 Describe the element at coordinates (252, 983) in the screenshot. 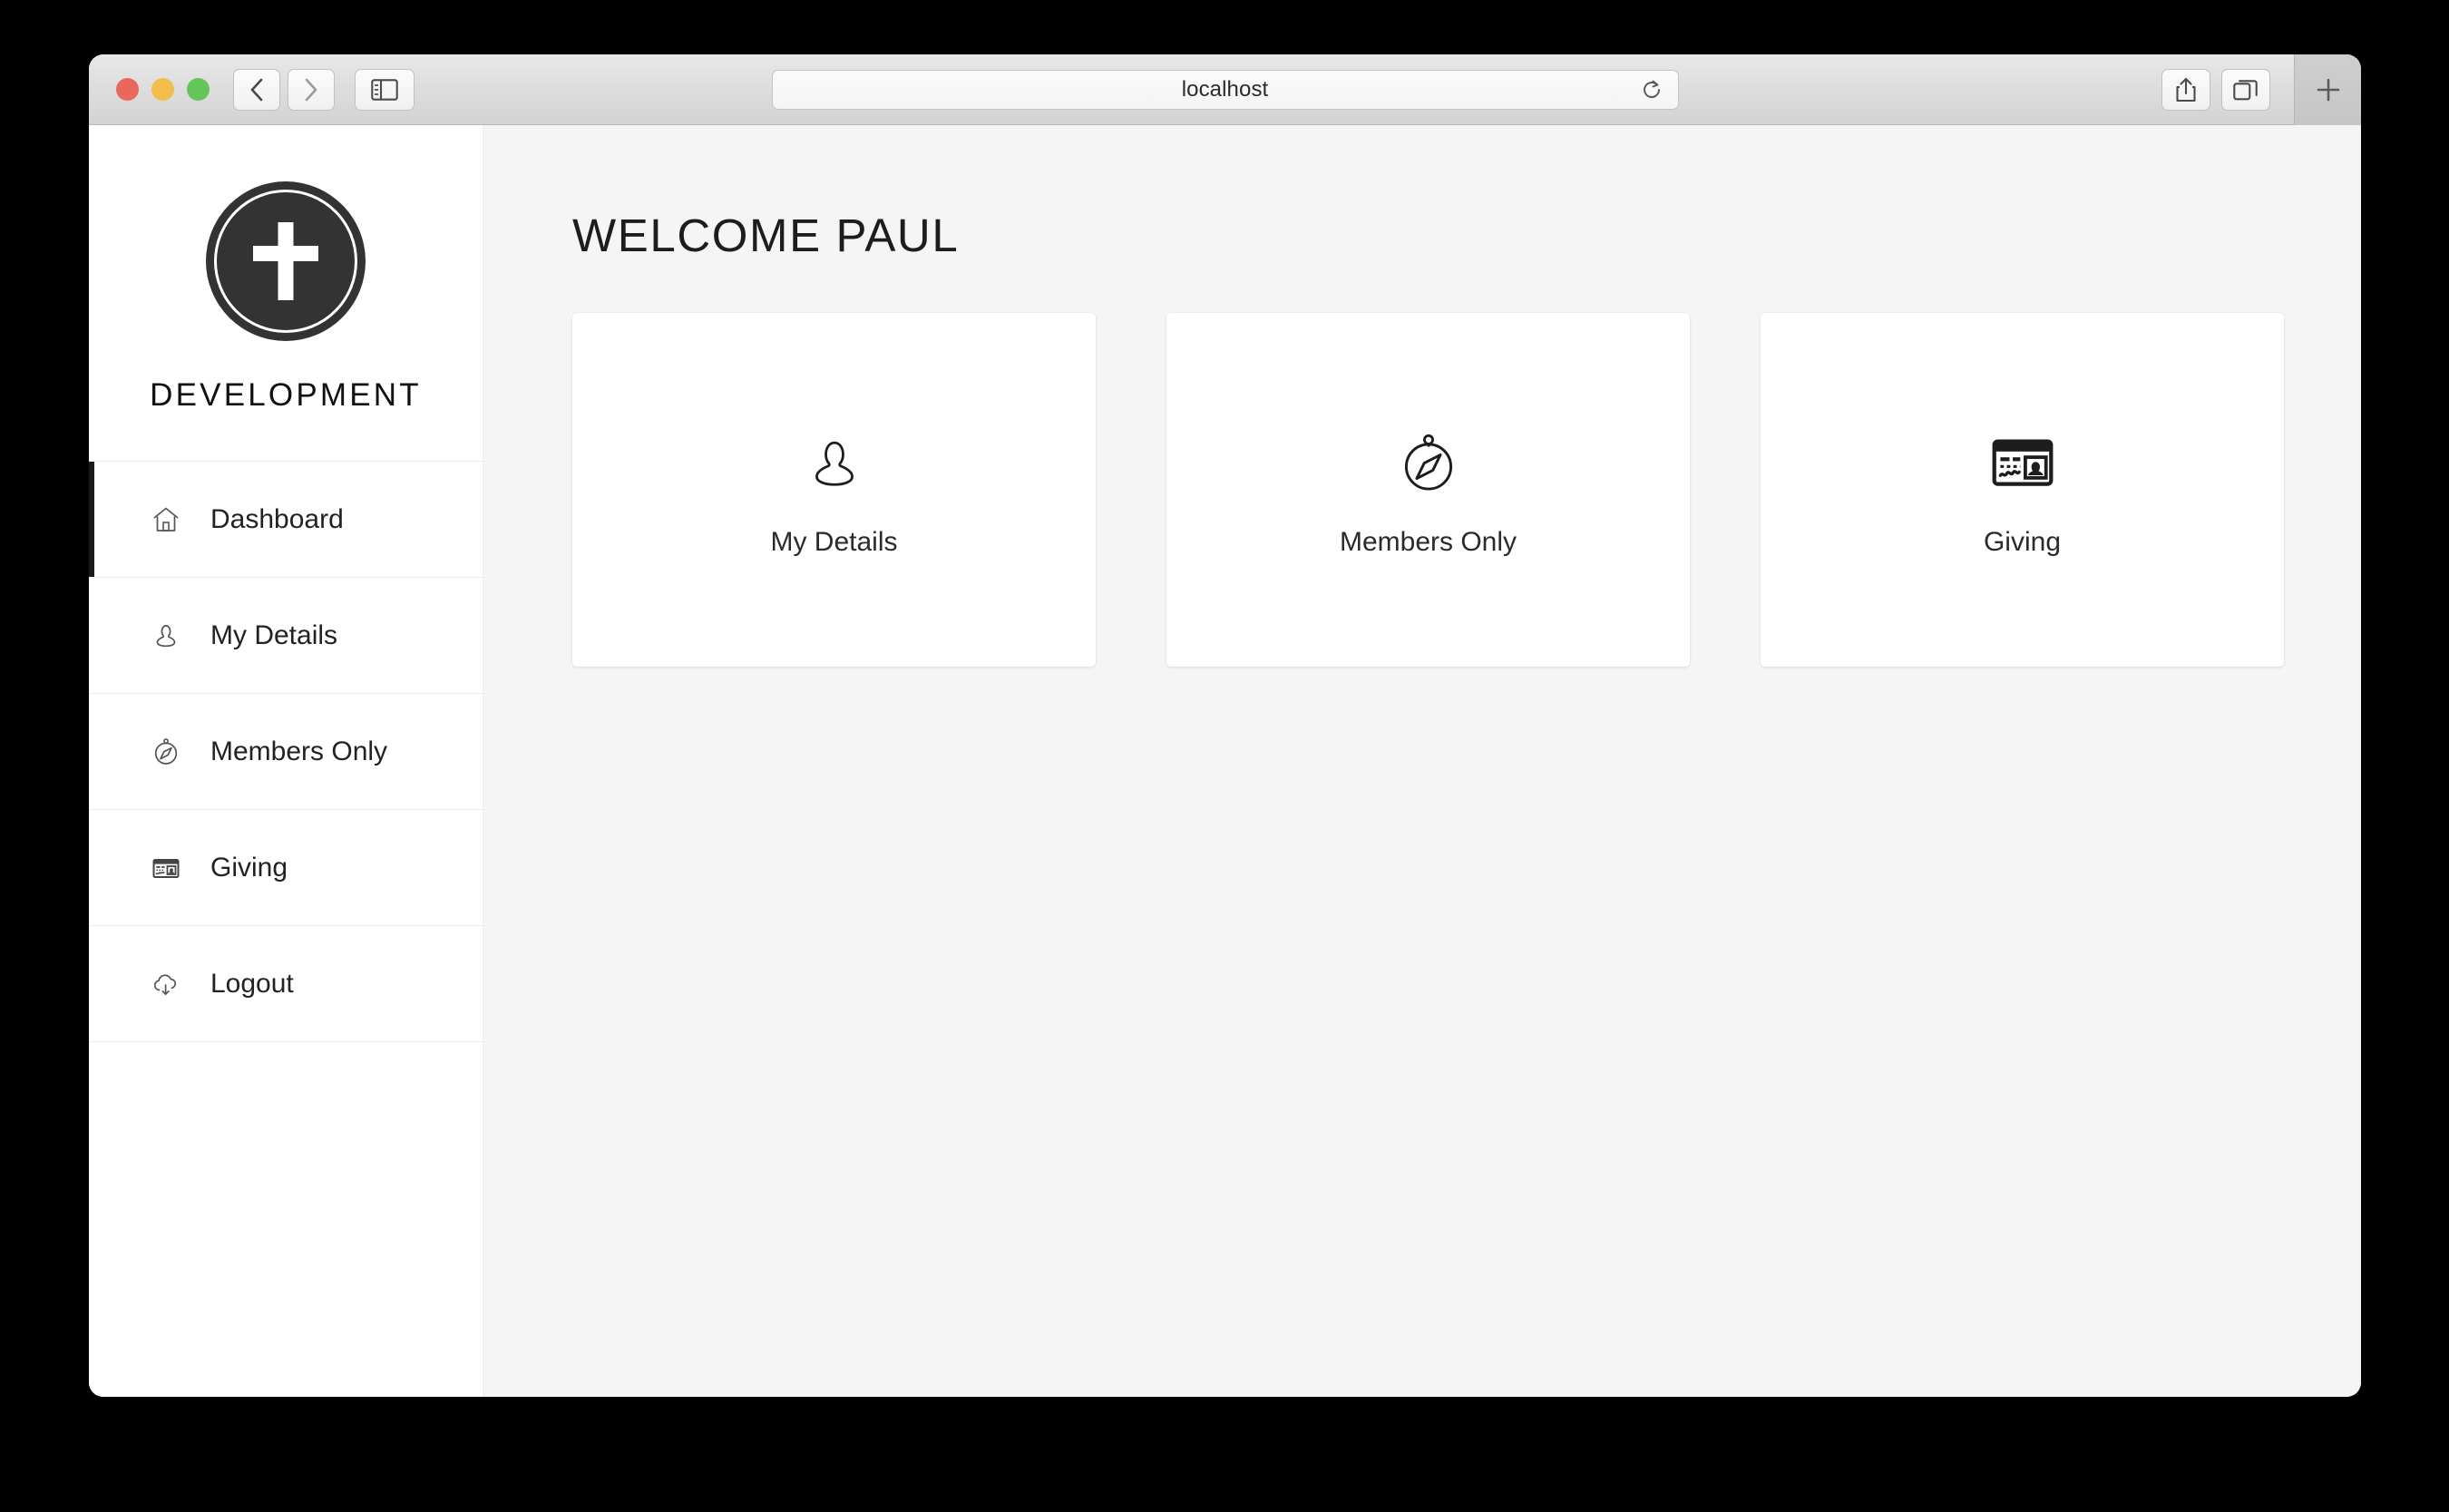

I see `sidebar-item-label: Logout` at that location.